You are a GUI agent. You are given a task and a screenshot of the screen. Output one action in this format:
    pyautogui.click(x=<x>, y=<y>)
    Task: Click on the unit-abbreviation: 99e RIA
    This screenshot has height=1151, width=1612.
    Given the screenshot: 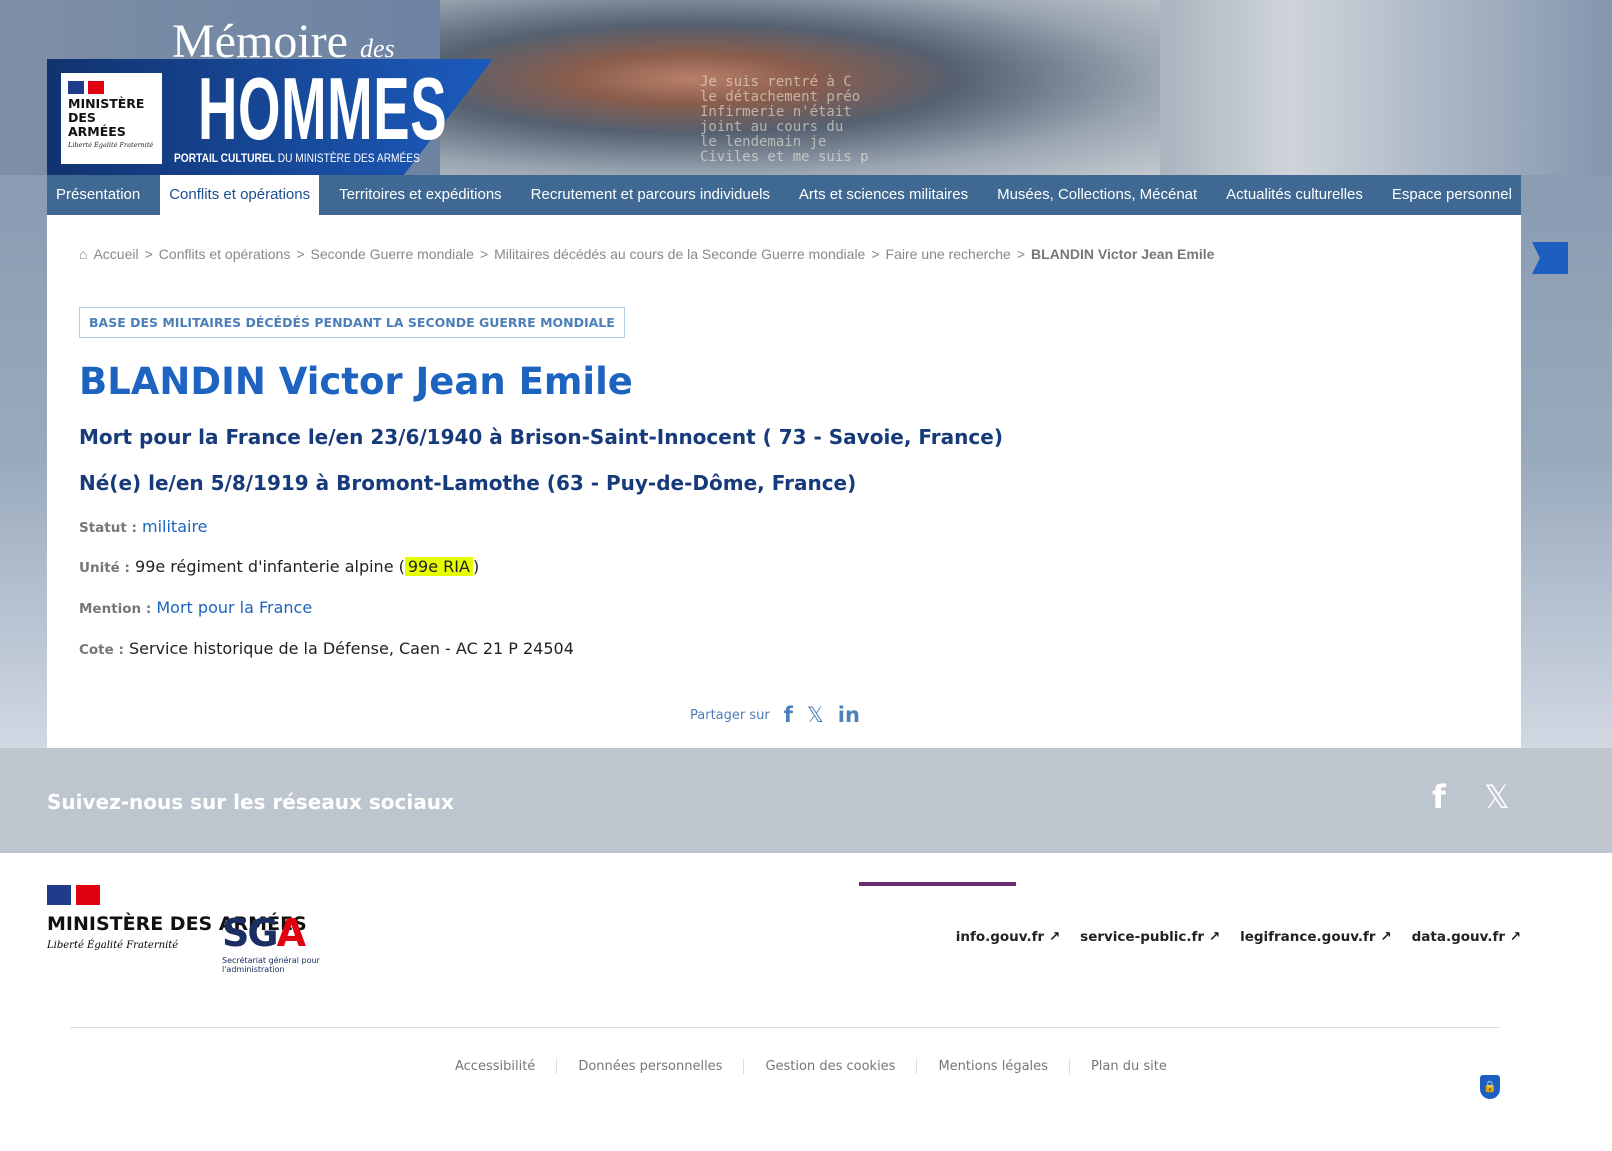 What is the action you would take?
    pyautogui.click(x=438, y=566)
    